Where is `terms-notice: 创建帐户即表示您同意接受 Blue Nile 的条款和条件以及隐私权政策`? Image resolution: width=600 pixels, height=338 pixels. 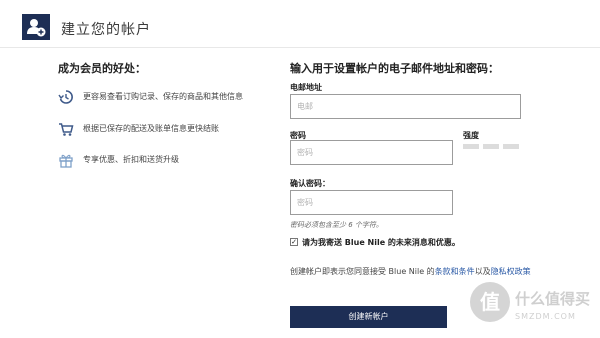
terms-notice: 创建帐户即表示您同意接受 Blue Nile 的条款和条件以及隐私权政策 is located at coordinates (412, 271).